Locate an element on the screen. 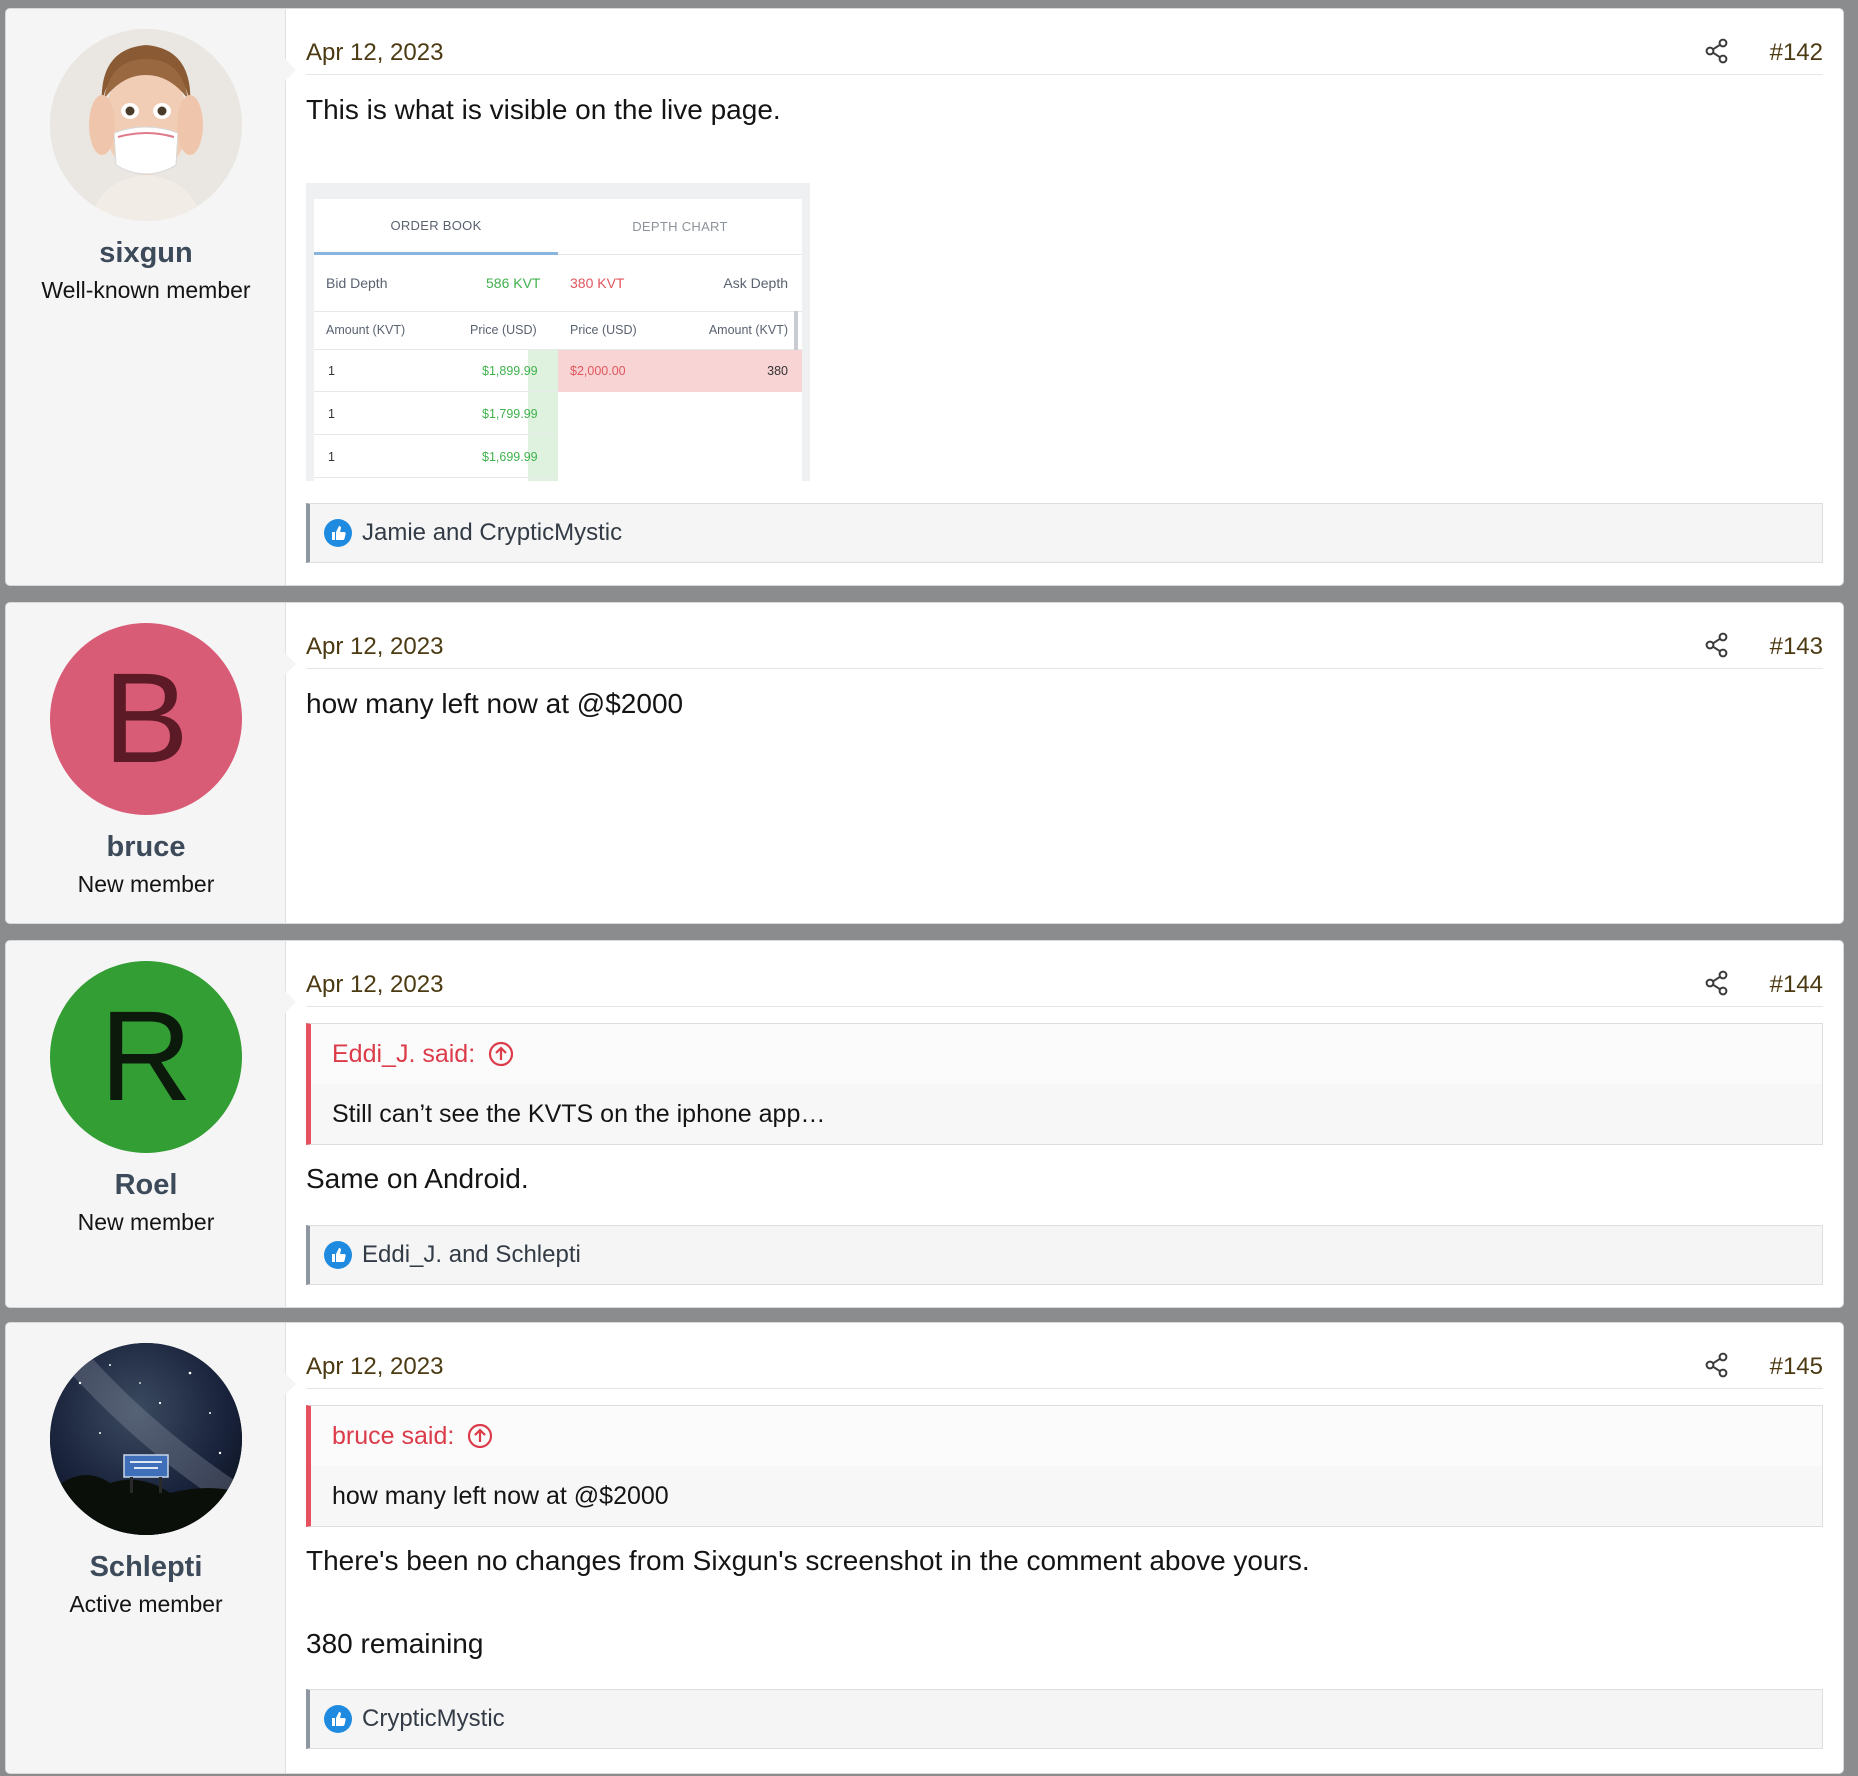 The width and height of the screenshot is (1858, 1776). post-header: Apr 12, 2023 #145 is located at coordinates (1064, 1367).